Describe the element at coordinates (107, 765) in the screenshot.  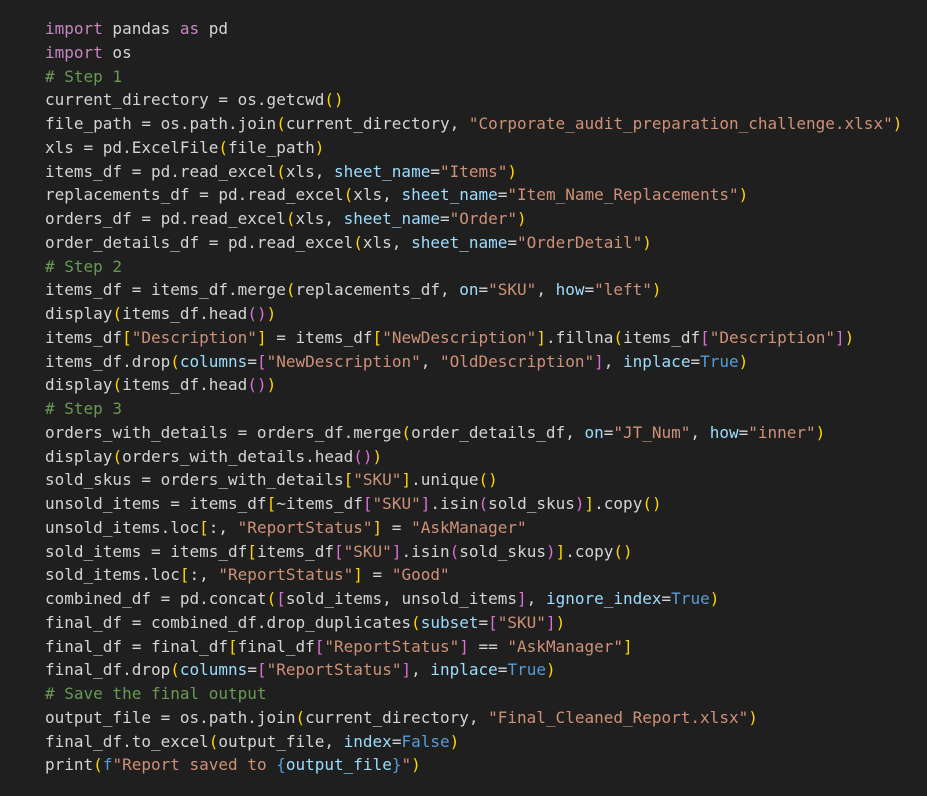
I see `code-token-fstring: f` at that location.